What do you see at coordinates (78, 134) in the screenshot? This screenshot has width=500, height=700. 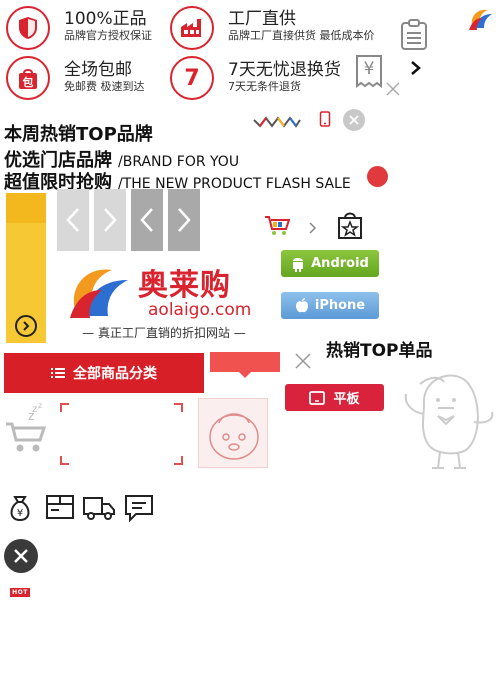 I see `weekly-top-brands-heading: 本周热销TOP品牌` at bounding box center [78, 134].